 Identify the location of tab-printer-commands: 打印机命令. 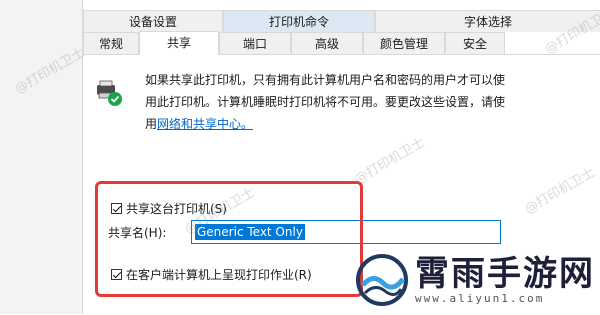
(299, 21).